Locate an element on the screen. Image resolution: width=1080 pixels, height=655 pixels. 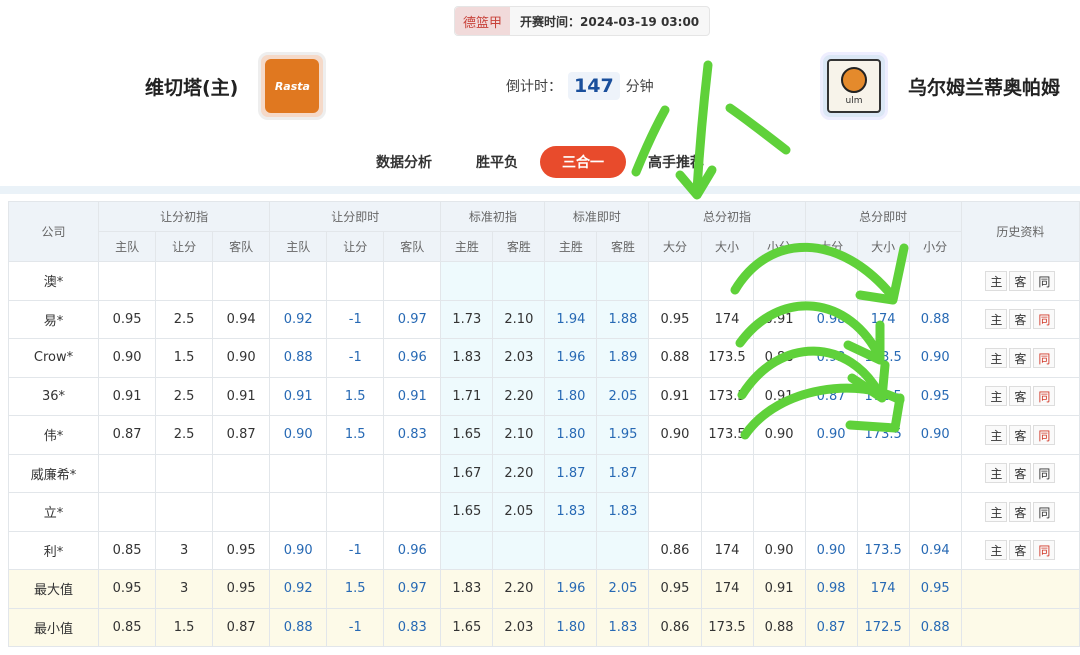
tab-win-draw-lose: 胜平负 is located at coordinates (497, 162).